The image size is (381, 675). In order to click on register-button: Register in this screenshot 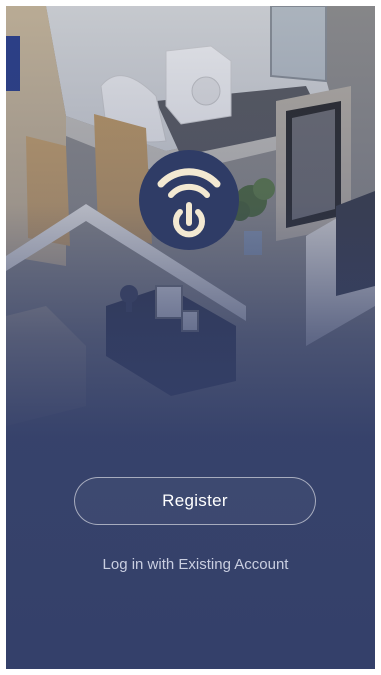, I will do `click(195, 501)`.